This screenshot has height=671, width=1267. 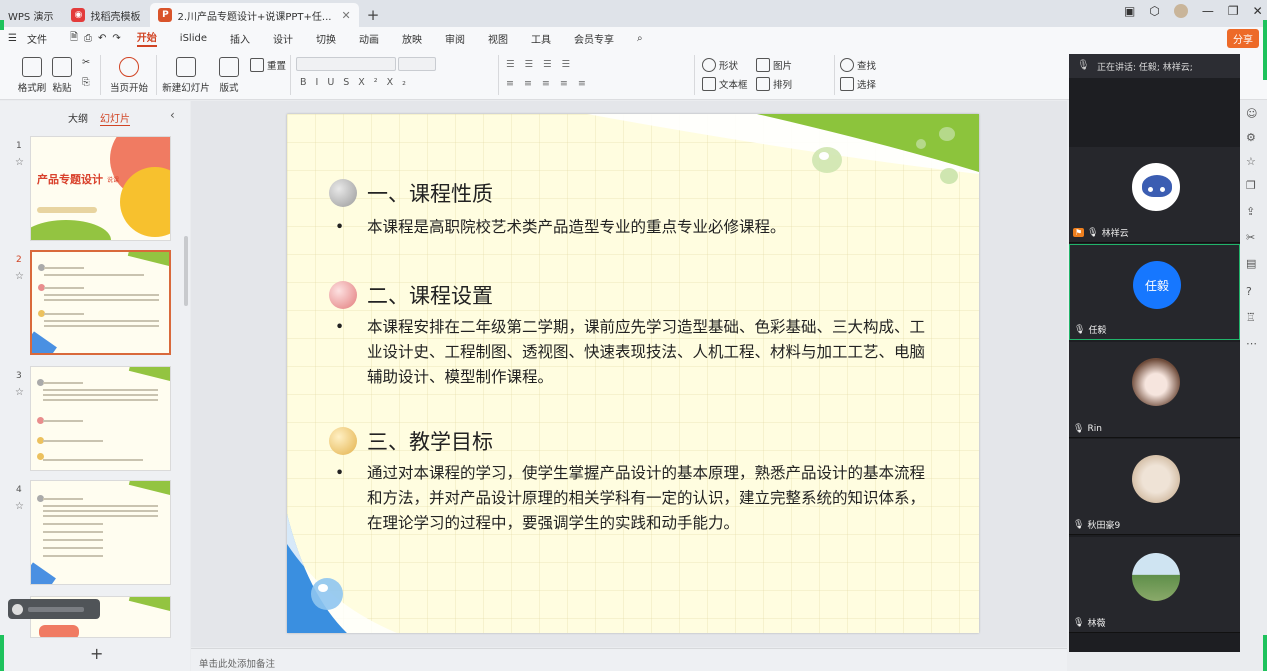 What do you see at coordinates (455, 38) in the screenshot?
I see `menu-review: 审阅` at bounding box center [455, 38].